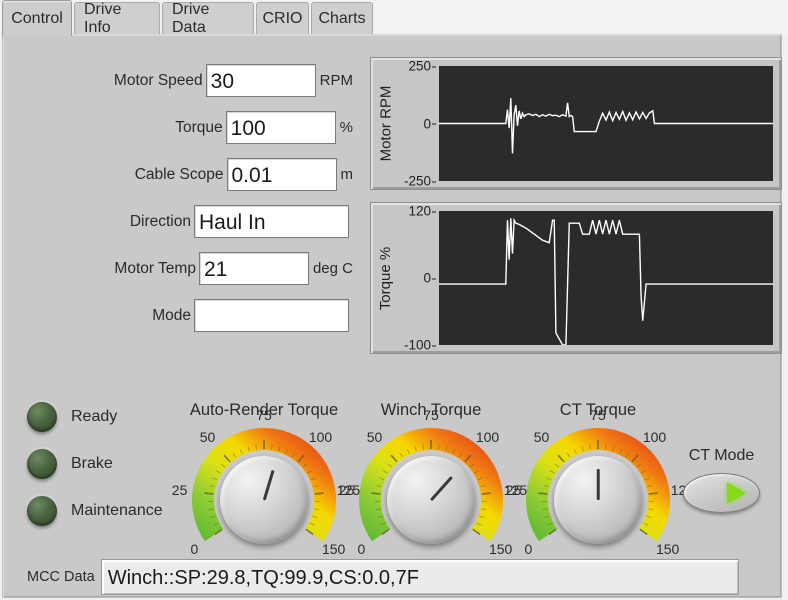 The height and width of the screenshot is (600, 788). I want to click on field-row-torque: Torque 100 %, so click(178, 127).